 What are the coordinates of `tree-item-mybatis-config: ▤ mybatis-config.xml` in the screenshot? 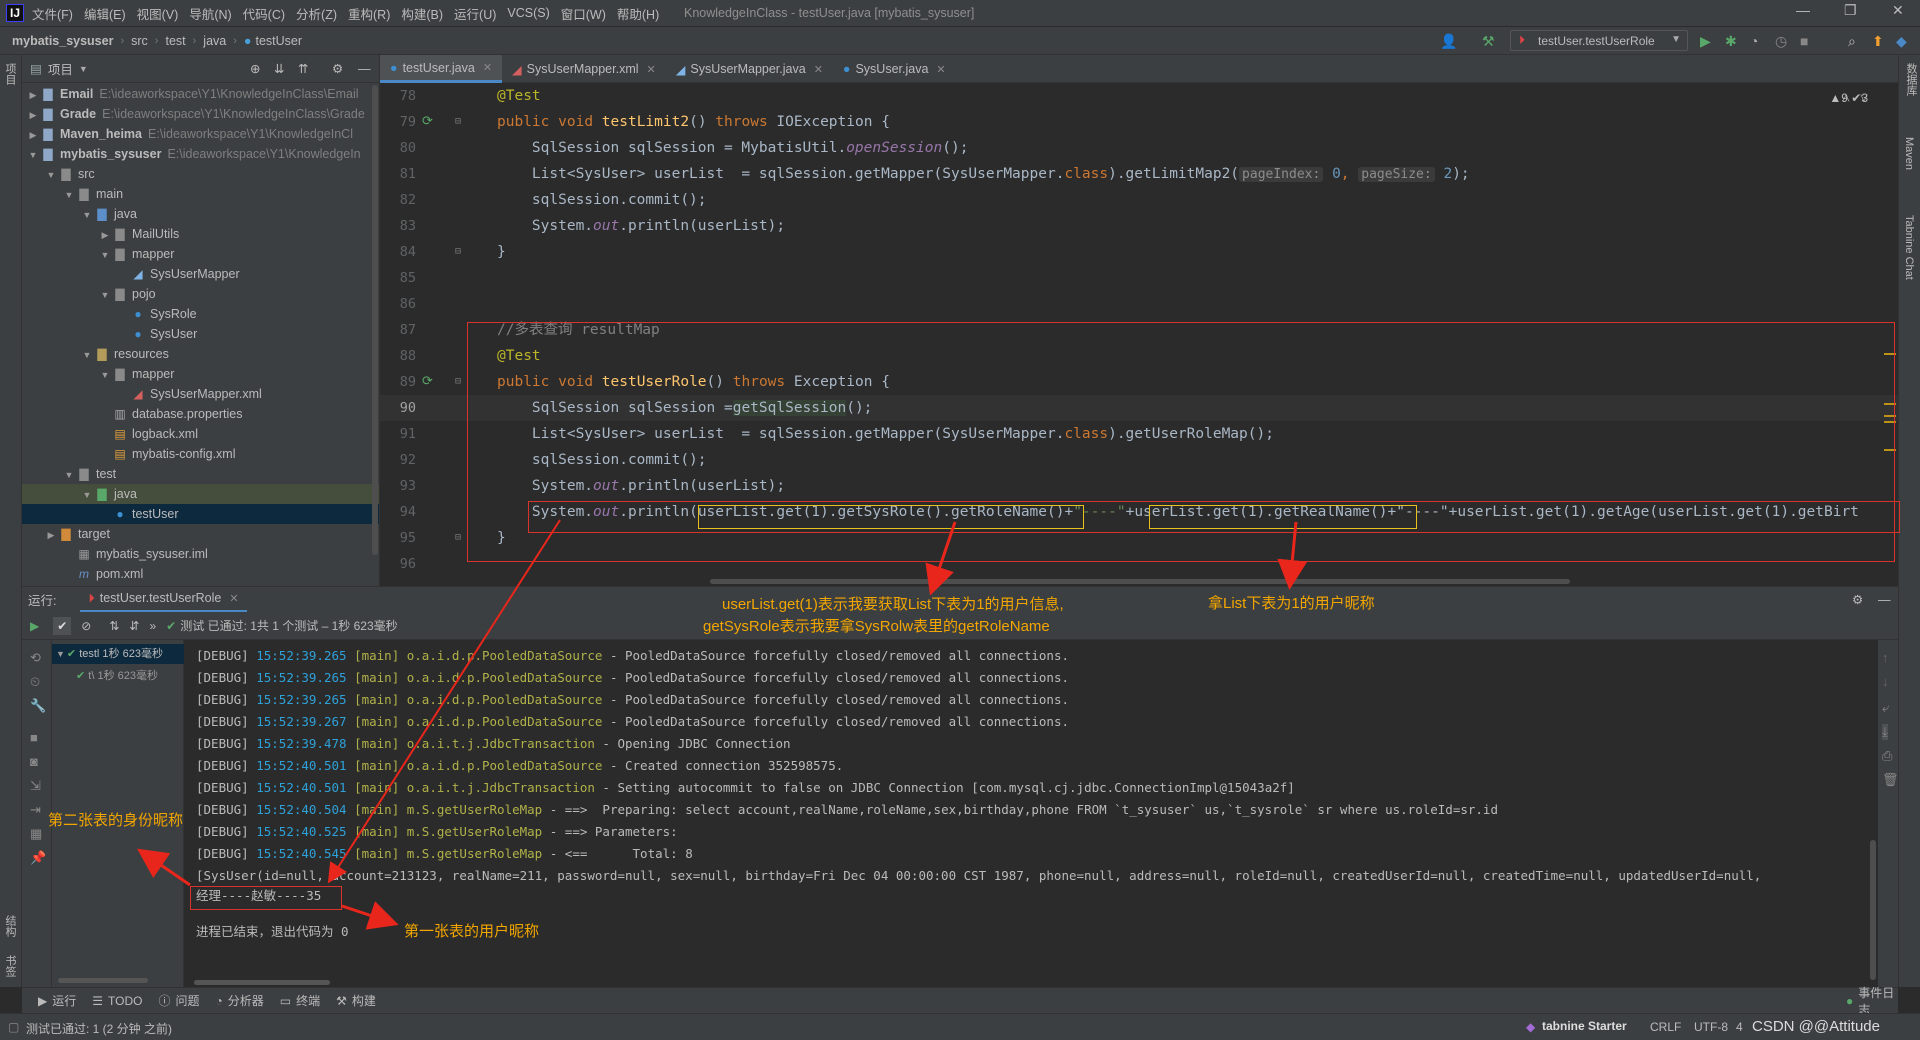 It's located at (200, 454).